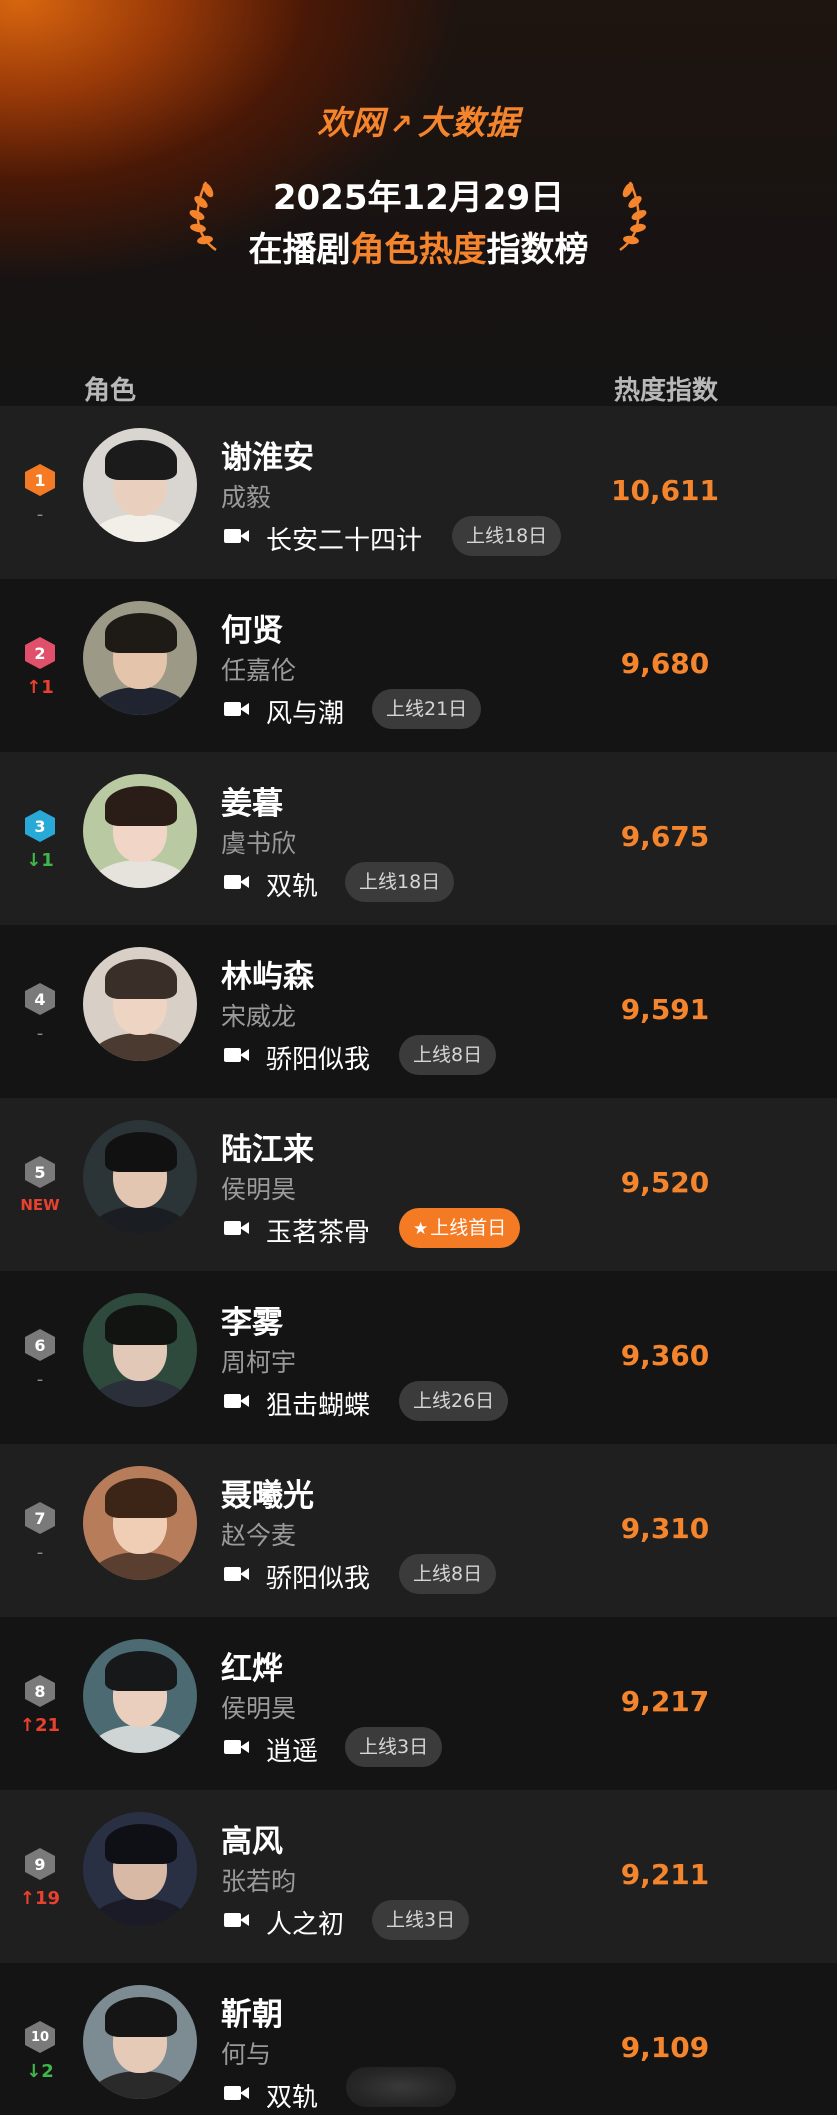  Describe the element at coordinates (318, 1060) in the screenshot. I see `drama-title: 骄阳似我` at that location.